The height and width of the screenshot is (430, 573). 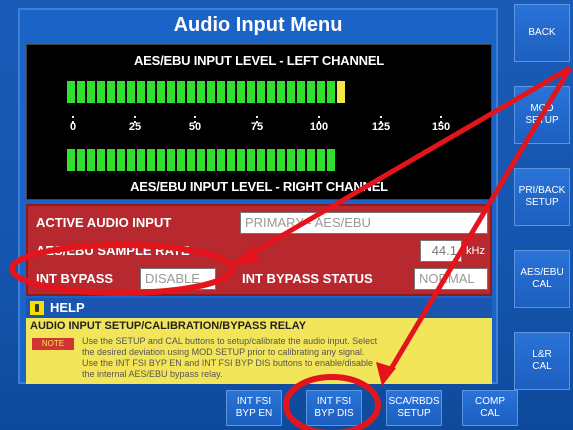 I want to click on pri-back-line1: PRI/BACK, so click(x=542, y=190).